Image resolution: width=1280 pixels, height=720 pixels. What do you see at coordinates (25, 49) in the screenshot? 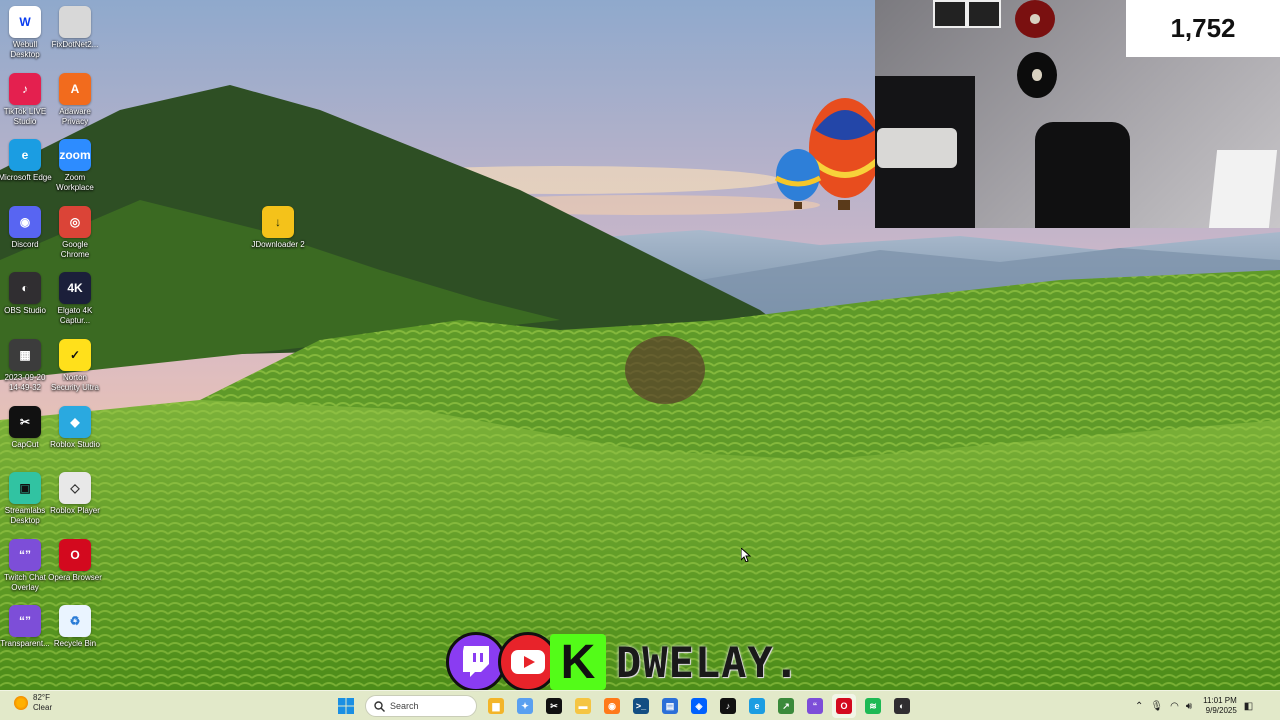
I see `desktop-icon-label: Webull Desktop` at bounding box center [25, 49].